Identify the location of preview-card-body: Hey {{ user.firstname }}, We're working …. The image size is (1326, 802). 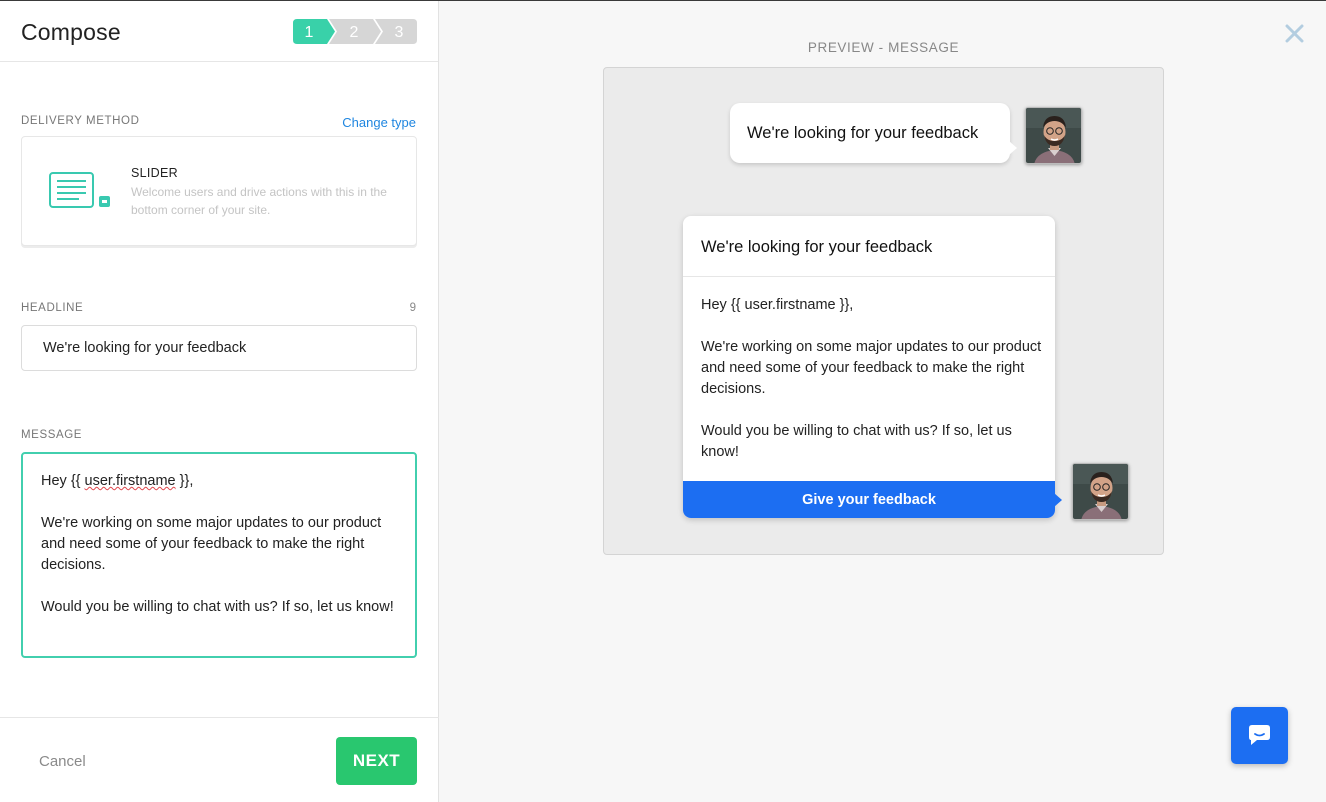
(871, 378).